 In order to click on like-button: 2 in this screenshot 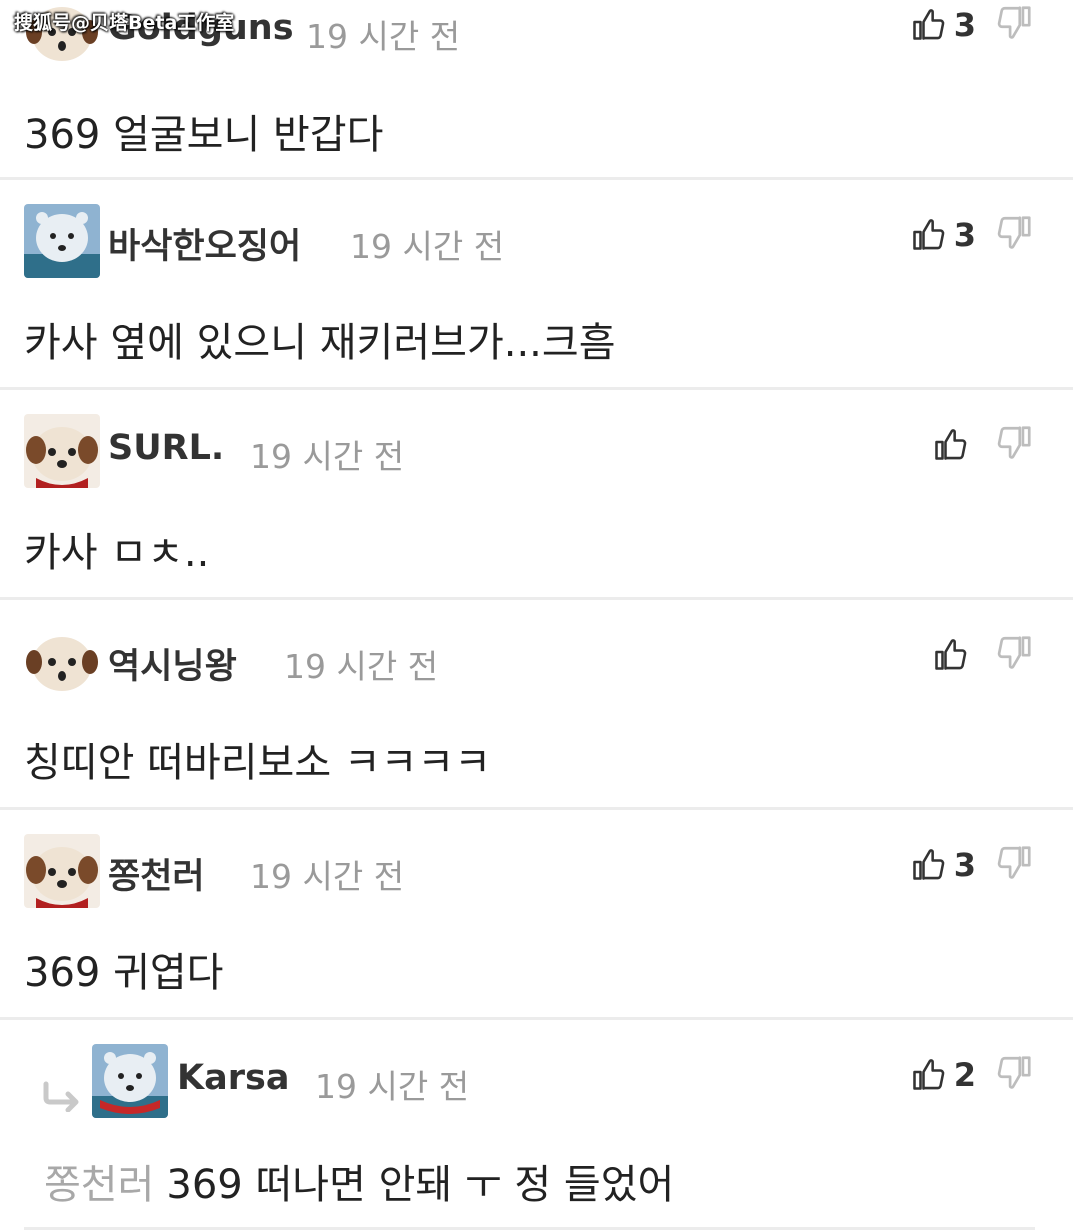, I will do `click(937, 1075)`.